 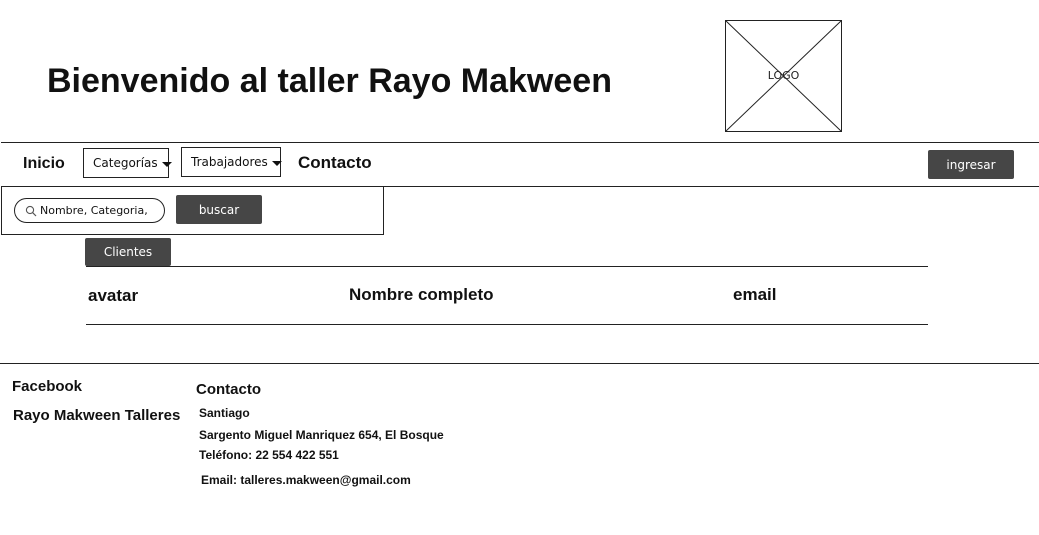 I want to click on search-input: Nombre, Categoria,, so click(x=89, y=210).